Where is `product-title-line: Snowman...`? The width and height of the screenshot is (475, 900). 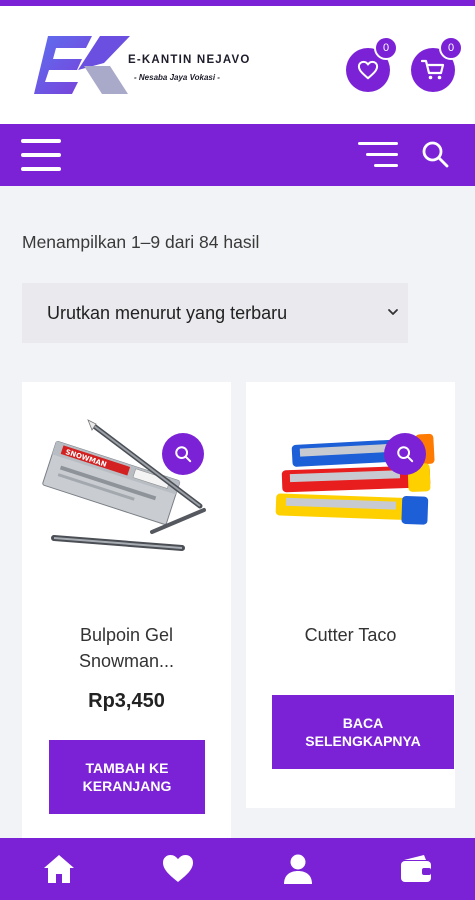 product-title-line: Snowman... is located at coordinates (126, 661).